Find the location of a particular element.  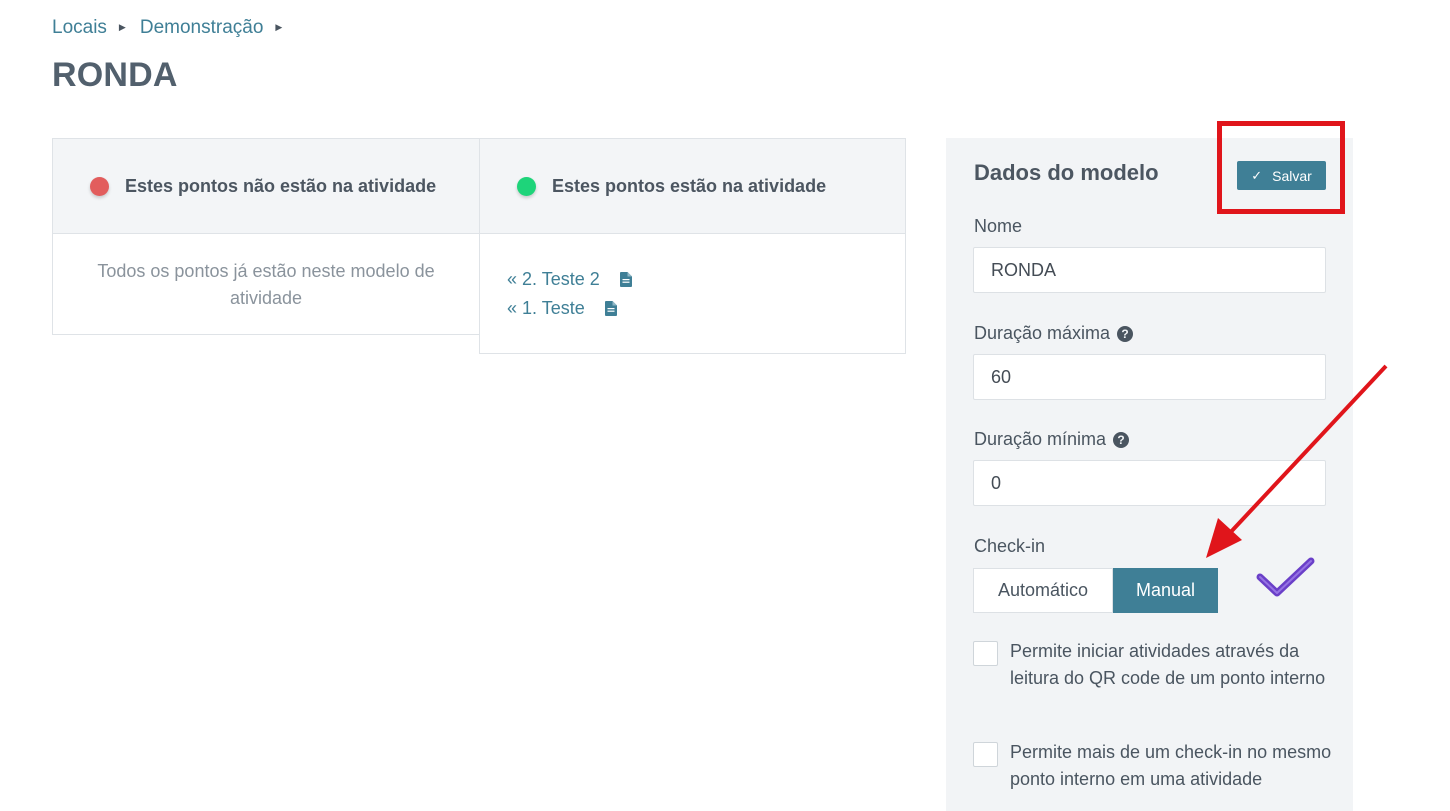

checkin-toggle: Automático Manual is located at coordinates (1095, 590).